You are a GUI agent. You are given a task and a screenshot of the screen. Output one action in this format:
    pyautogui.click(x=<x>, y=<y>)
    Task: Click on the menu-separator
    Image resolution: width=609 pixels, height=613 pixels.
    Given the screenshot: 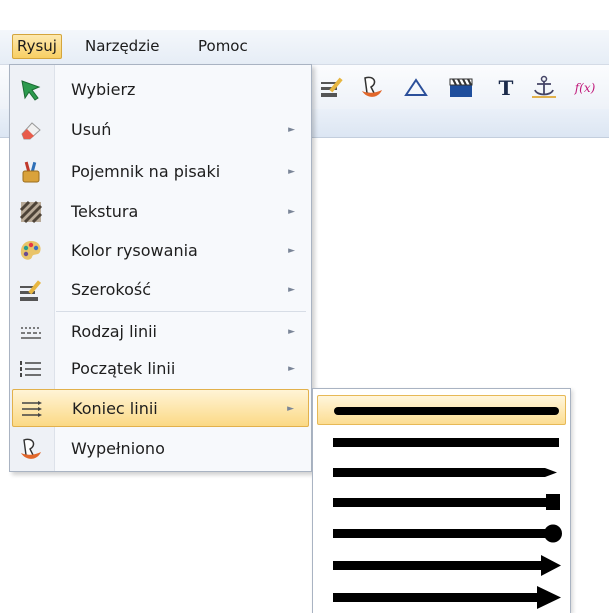 What is the action you would take?
    pyautogui.click(x=181, y=311)
    